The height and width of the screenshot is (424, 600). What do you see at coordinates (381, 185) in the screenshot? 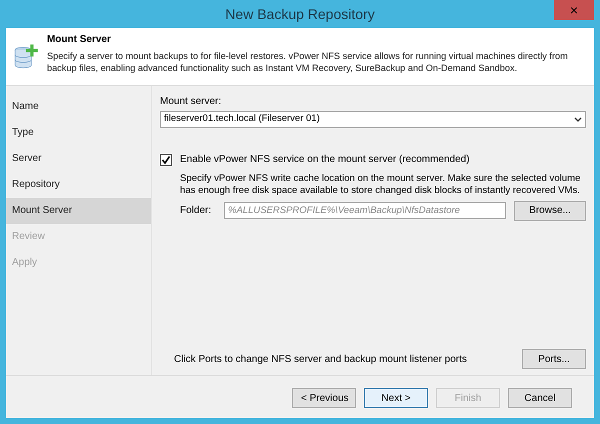
I see `nfs-description: Specify vPower NFS write cache location on the mount server. Make sure the selected volume has enough free disk space available to store changed disk blocks of instantly recovered VMs.` at bounding box center [381, 185].